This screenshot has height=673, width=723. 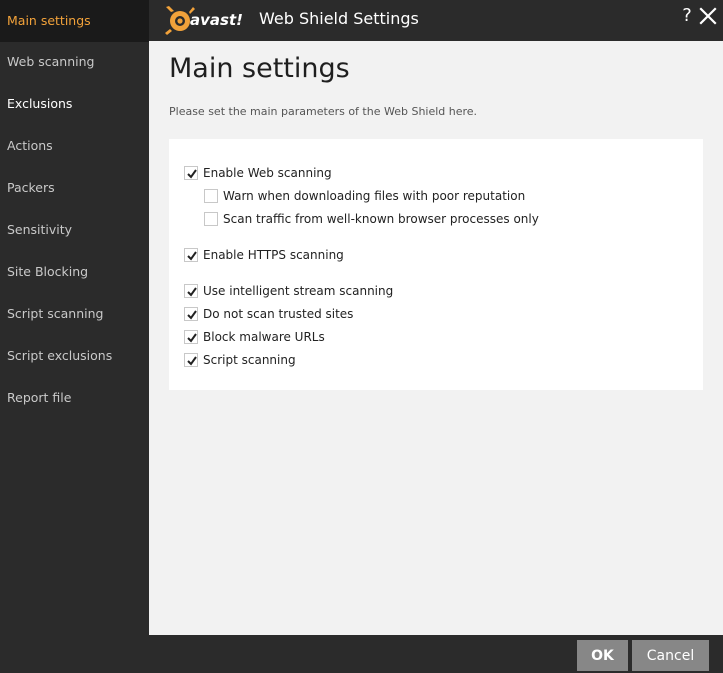 I want to click on sidebar-item-packers: Packers, so click(x=74, y=188).